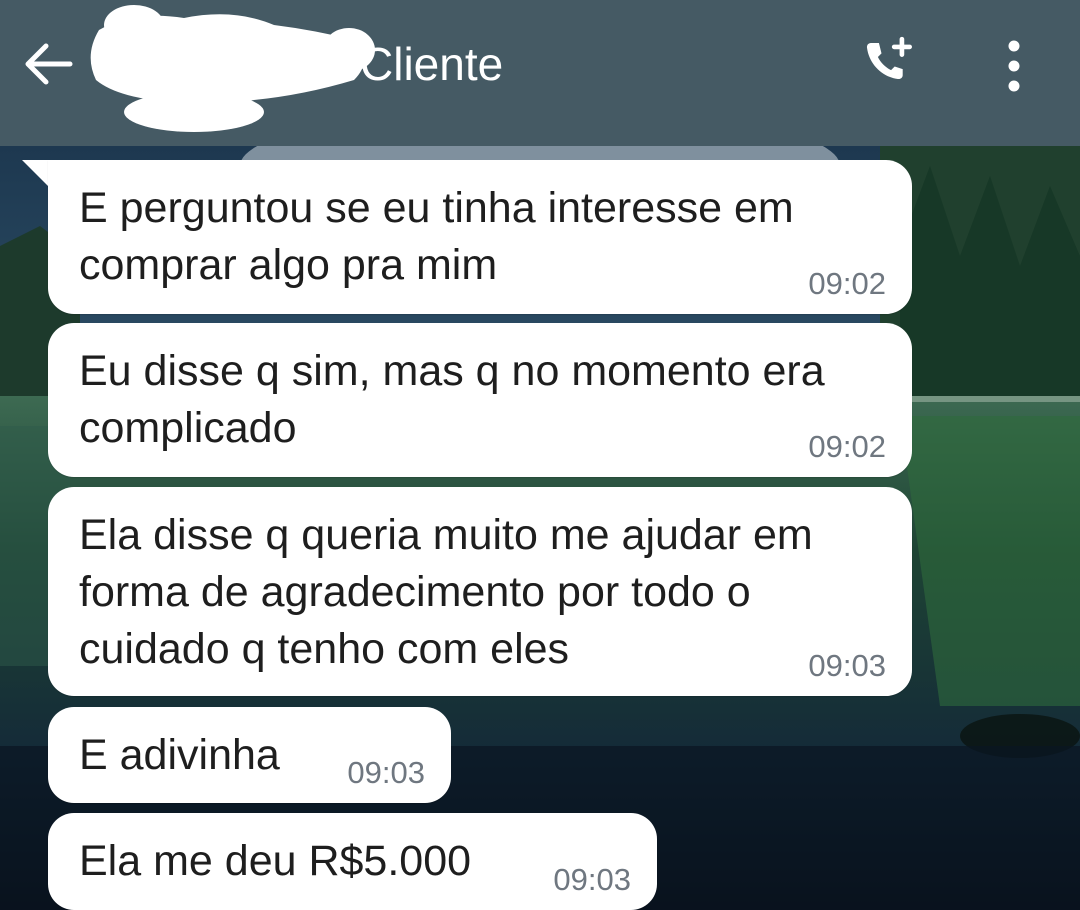 The width and height of the screenshot is (1080, 910). What do you see at coordinates (234, 67) in the screenshot?
I see `redacted-name-scribble` at bounding box center [234, 67].